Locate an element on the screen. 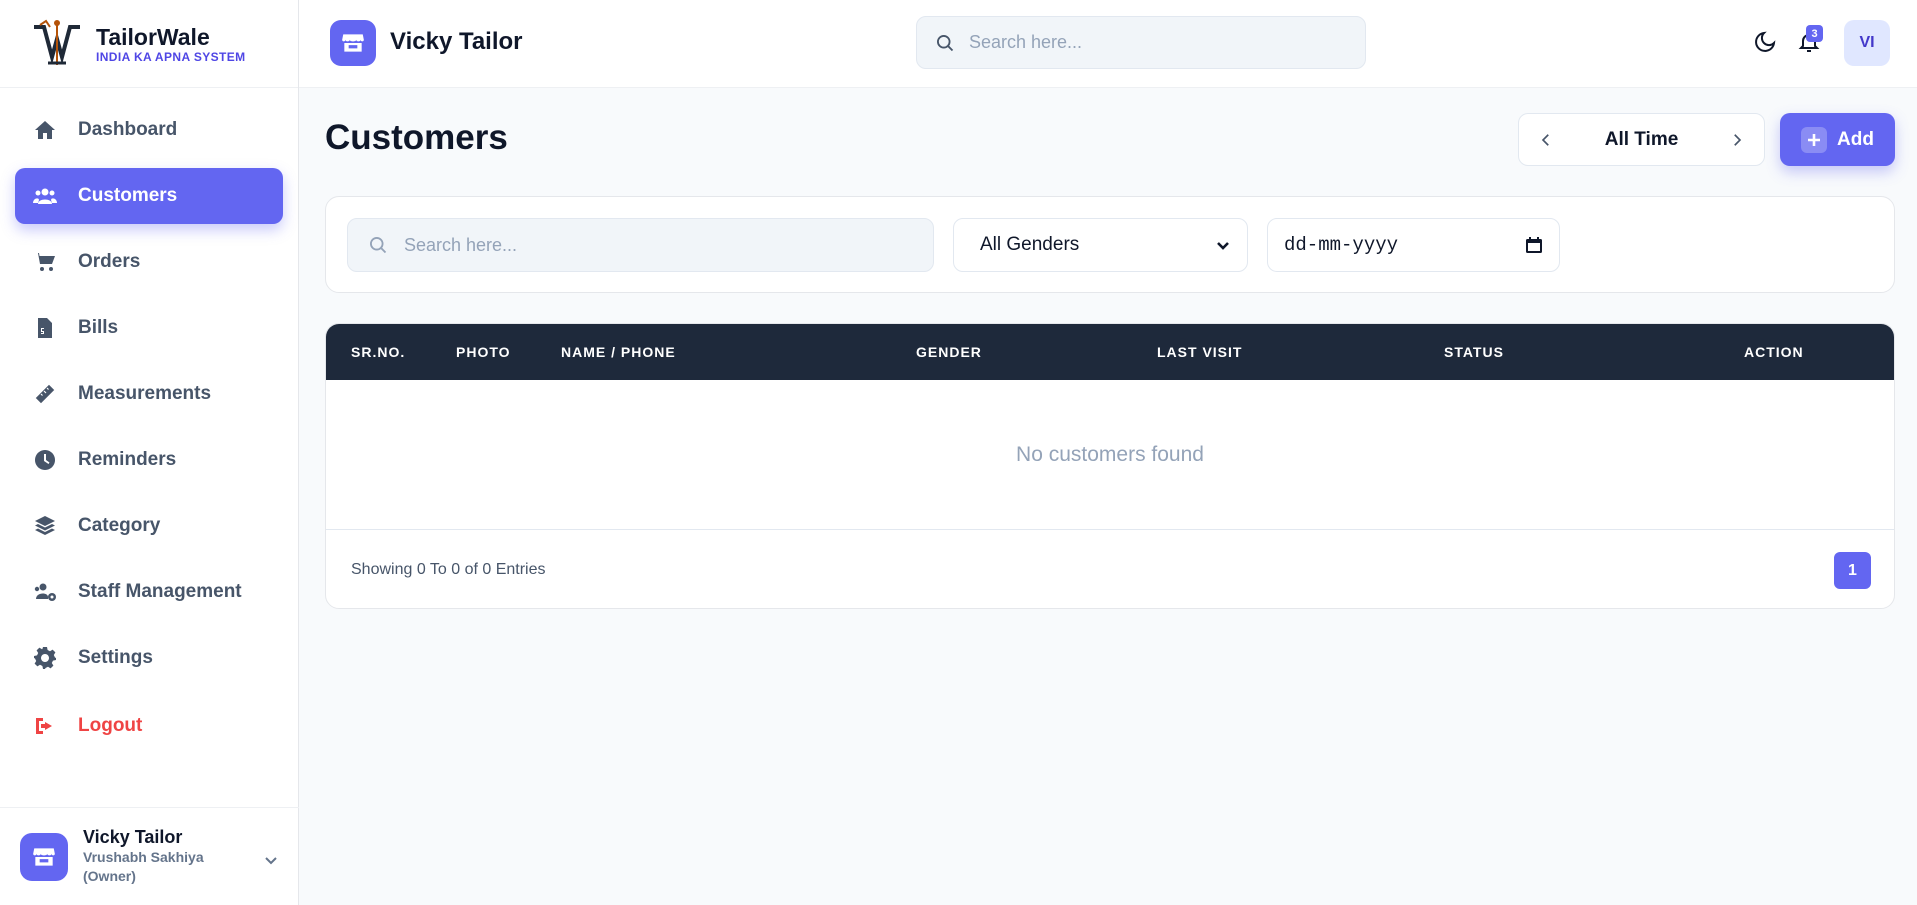  gender-select: All Genders is located at coordinates (1100, 245).